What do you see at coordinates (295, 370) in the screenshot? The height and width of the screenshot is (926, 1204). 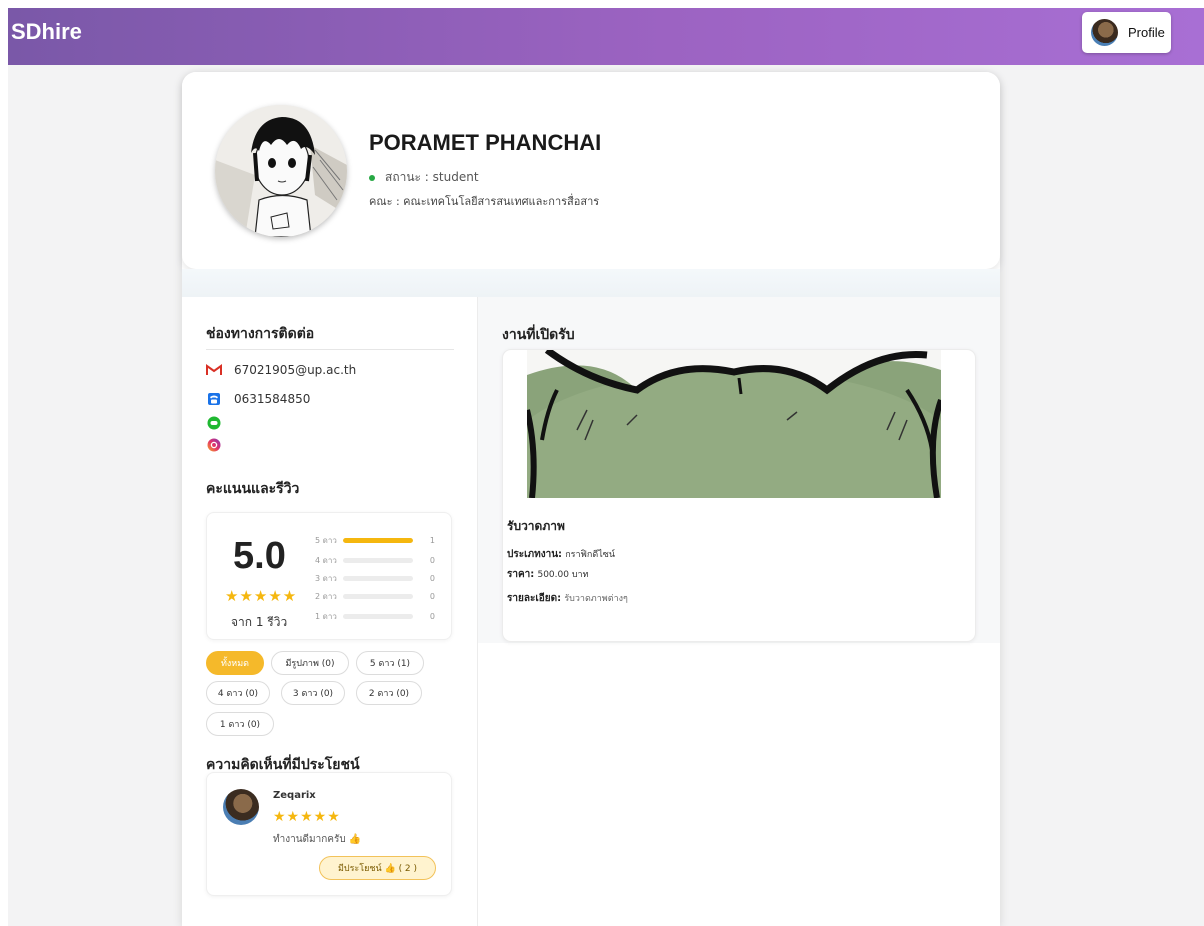 I see `email-text: 67021905@up.ac.th` at bounding box center [295, 370].